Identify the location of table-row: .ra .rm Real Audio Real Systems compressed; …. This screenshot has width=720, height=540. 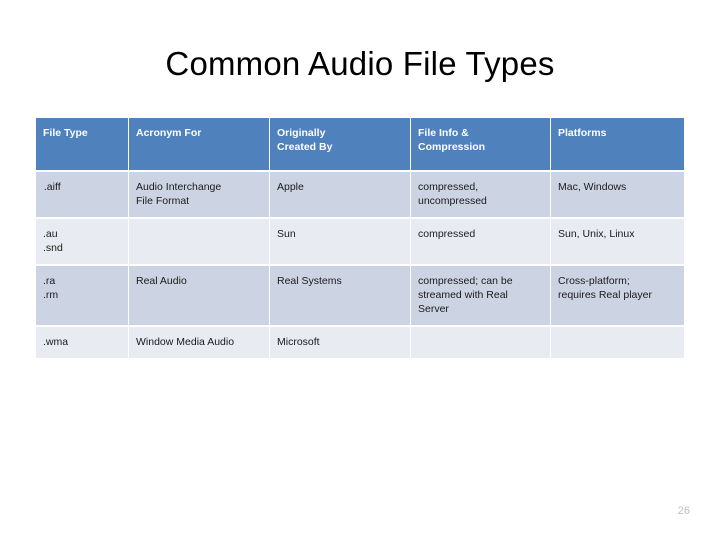
(360, 296).